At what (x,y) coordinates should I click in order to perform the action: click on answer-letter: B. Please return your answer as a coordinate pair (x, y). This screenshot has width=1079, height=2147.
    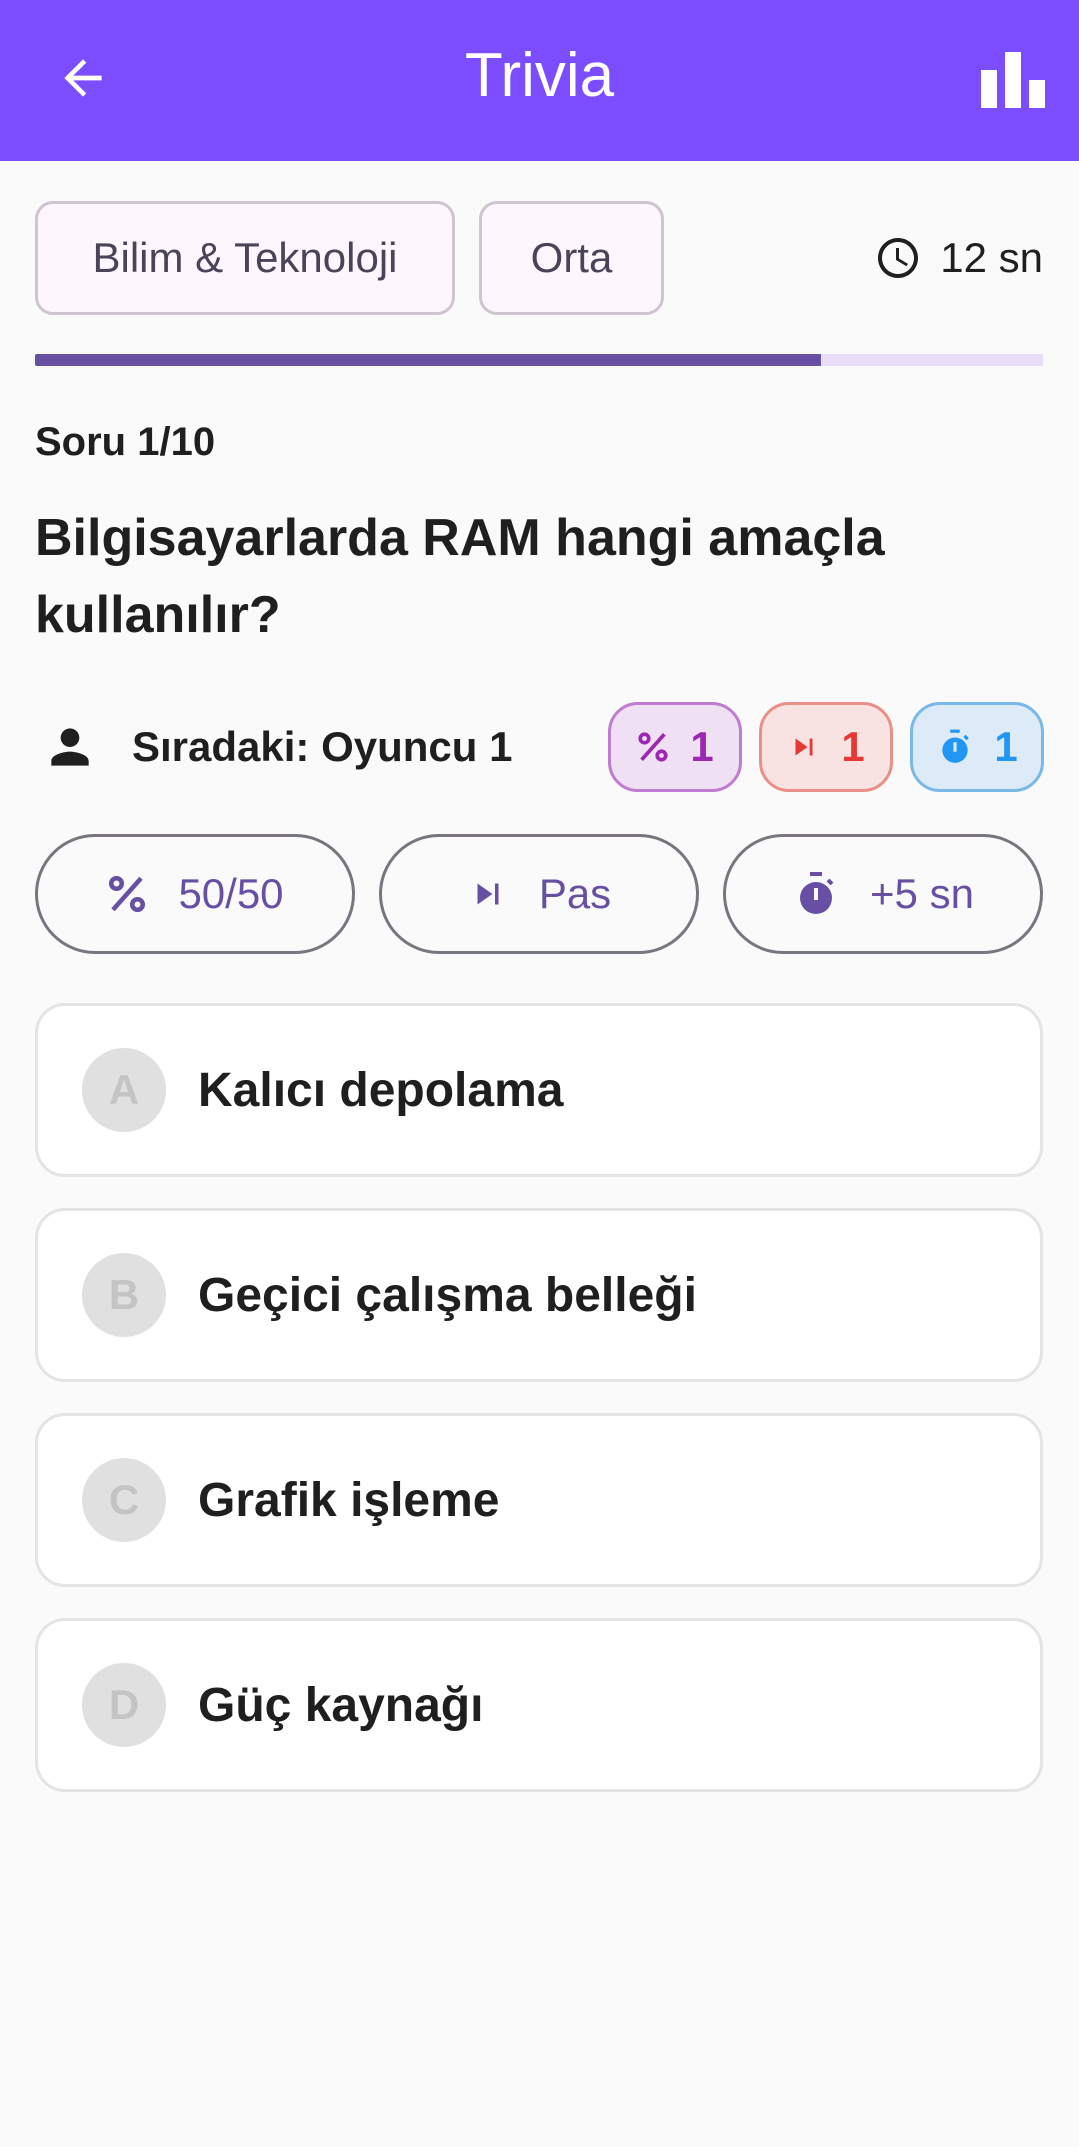
    Looking at the image, I should click on (124, 1295).